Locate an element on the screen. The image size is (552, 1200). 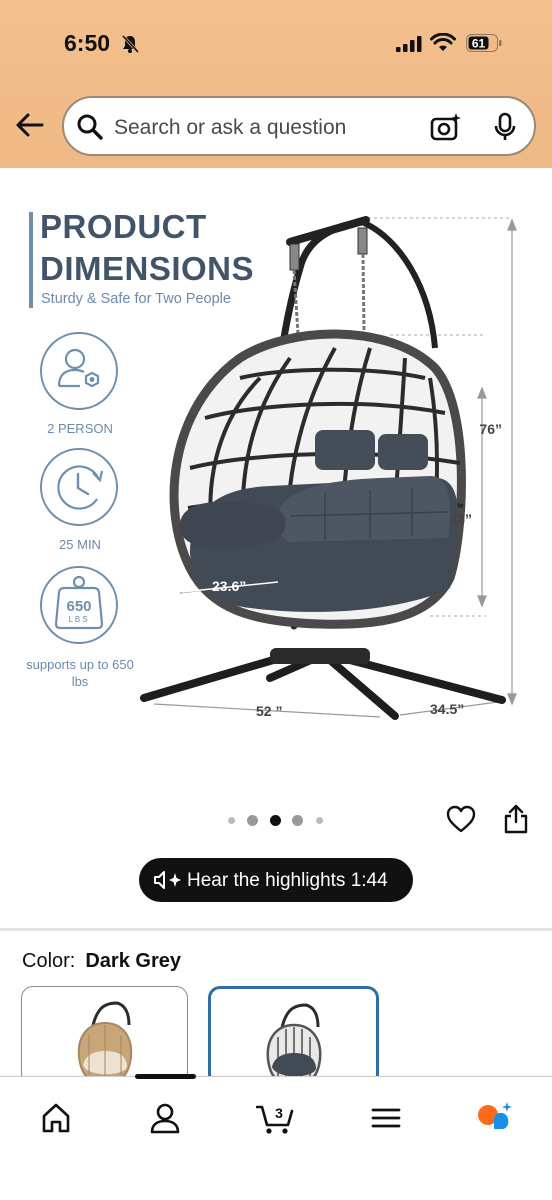
home-icon is located at coordinates (56, 1118).